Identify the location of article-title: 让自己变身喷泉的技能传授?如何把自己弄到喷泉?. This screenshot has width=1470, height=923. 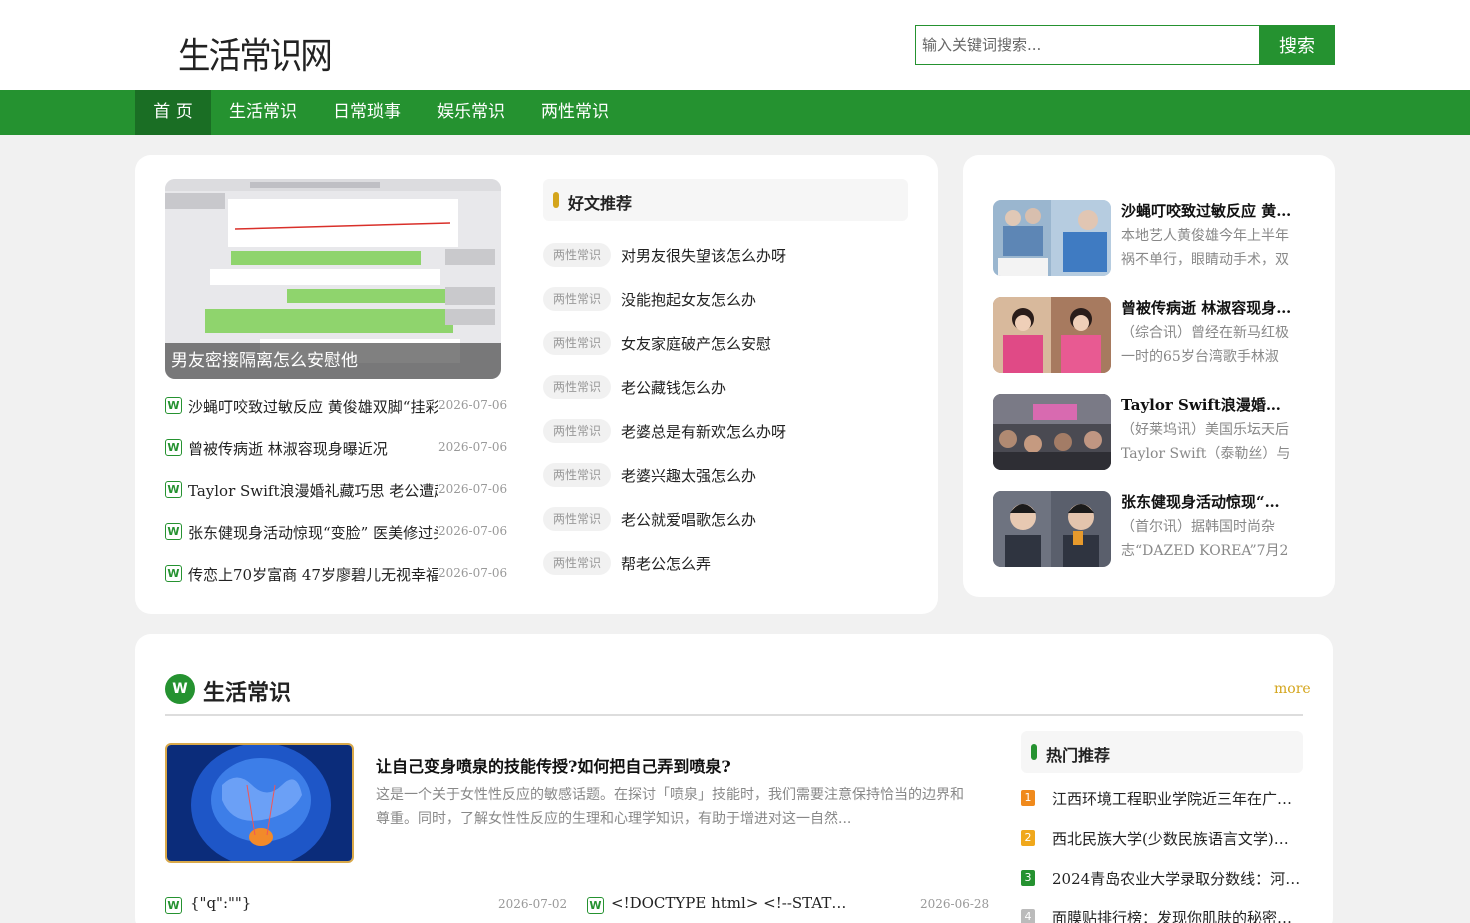
(553, 765).